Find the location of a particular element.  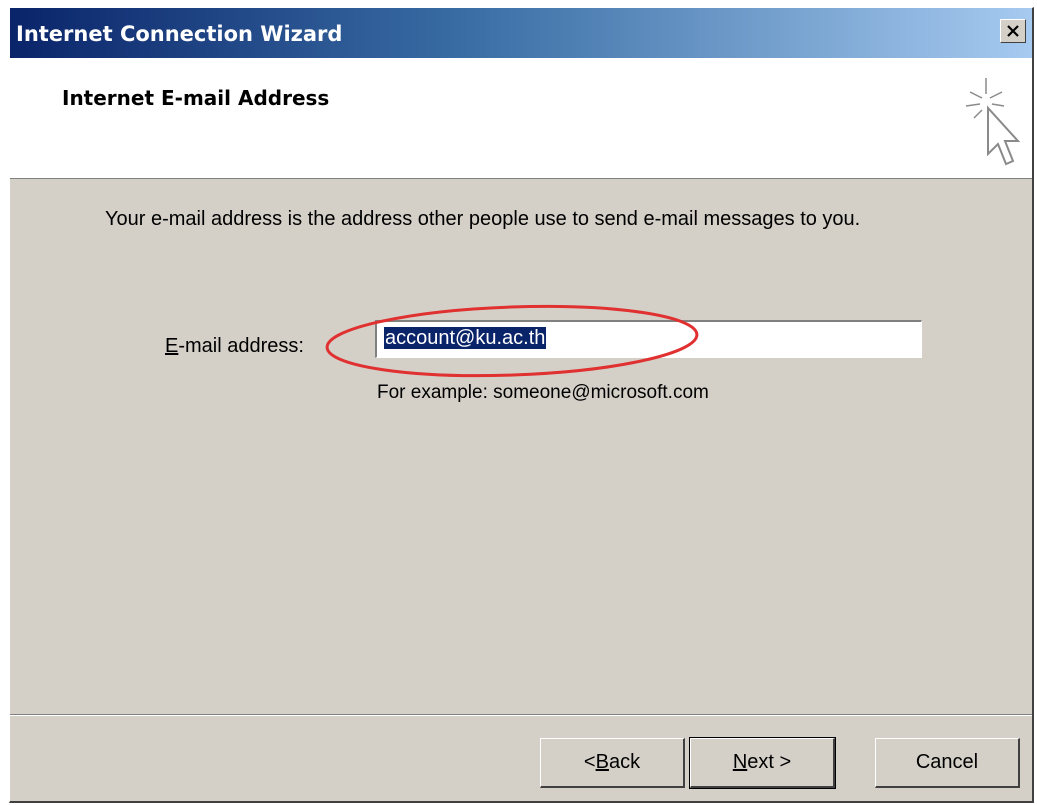

email-label-mnemonic: E is located at coordinates (172, 346).